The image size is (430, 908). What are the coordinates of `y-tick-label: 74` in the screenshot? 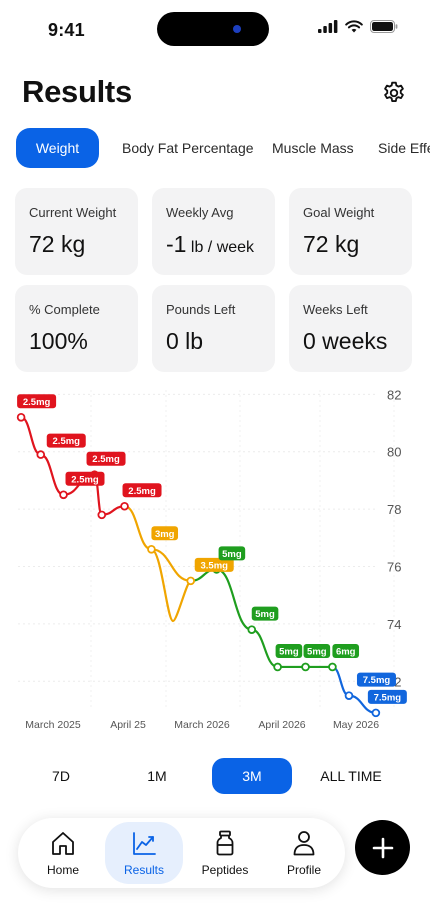 It's located at (394, 624).